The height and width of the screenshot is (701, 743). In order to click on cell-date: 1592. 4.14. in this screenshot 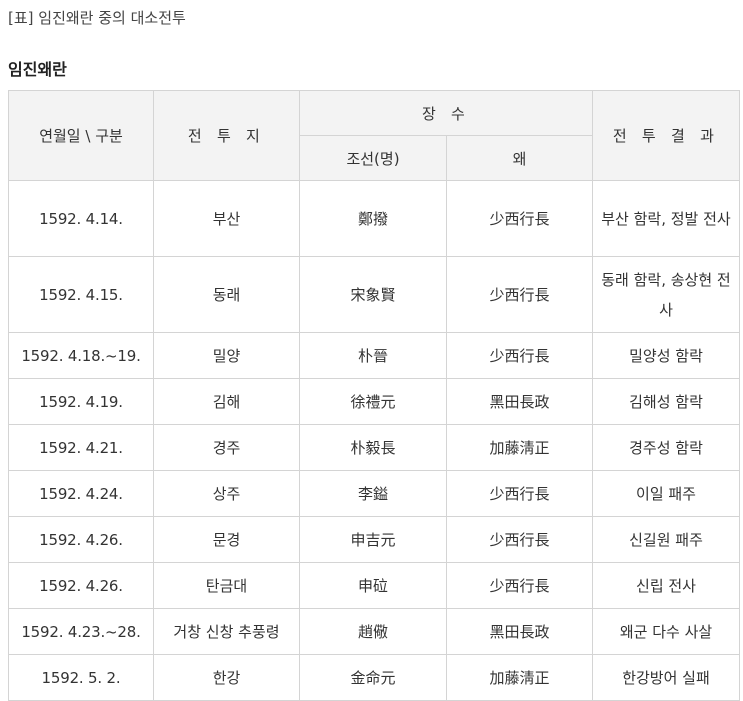, I will do `click(81, 218)`.